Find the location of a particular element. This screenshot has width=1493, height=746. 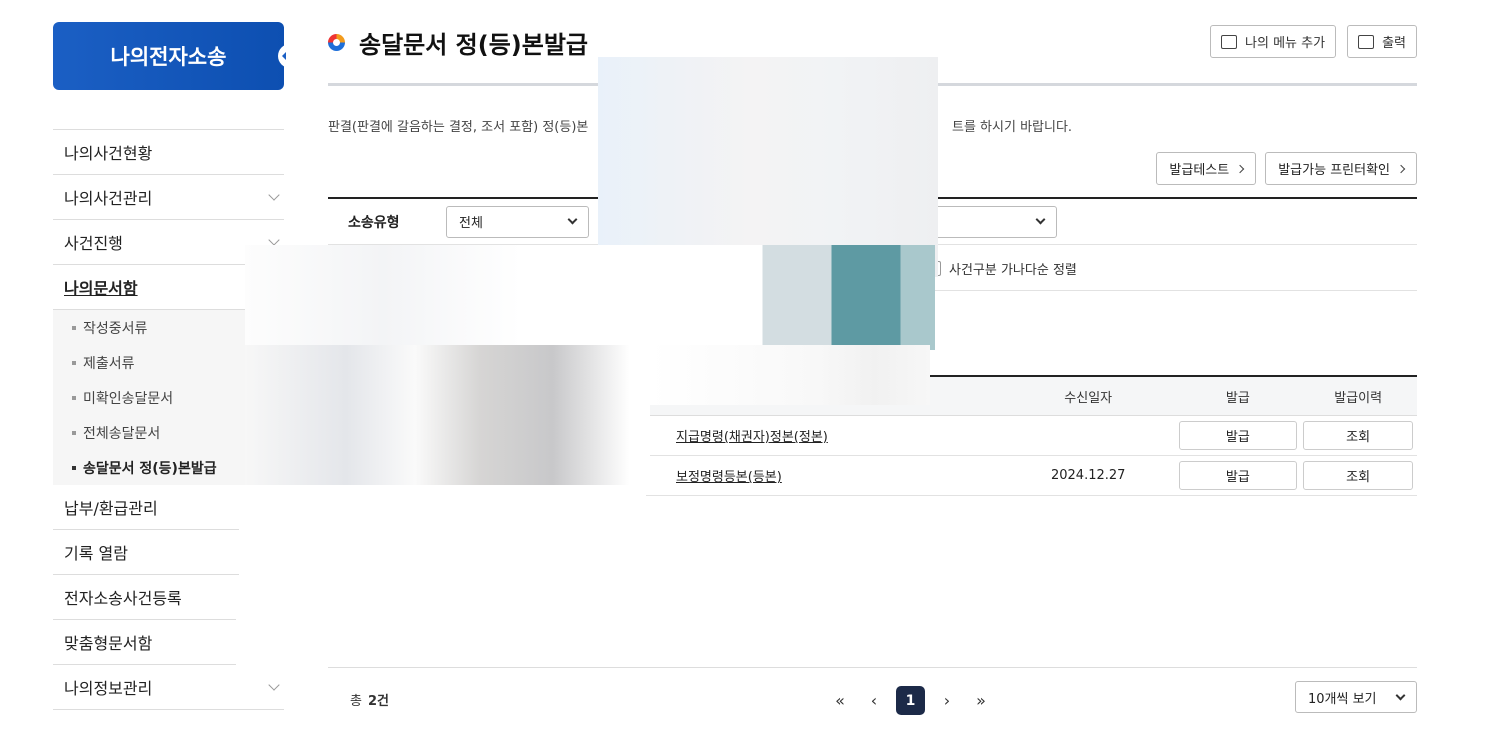

sidebar-item-register: 전자소송사건등록 is located at coordinates (144, 597).